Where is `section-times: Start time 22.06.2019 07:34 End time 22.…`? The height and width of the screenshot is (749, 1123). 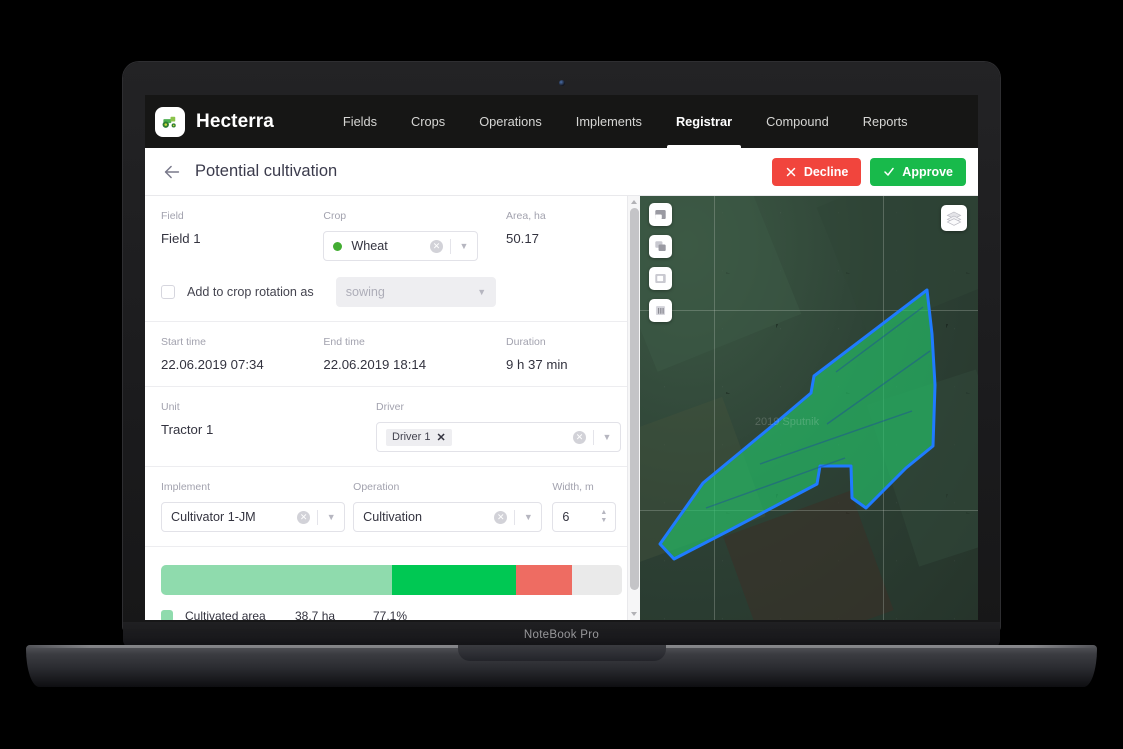 section-times: Start time 22.06.2019 07:34 End time 22.… is located at coordinates (392, 354).